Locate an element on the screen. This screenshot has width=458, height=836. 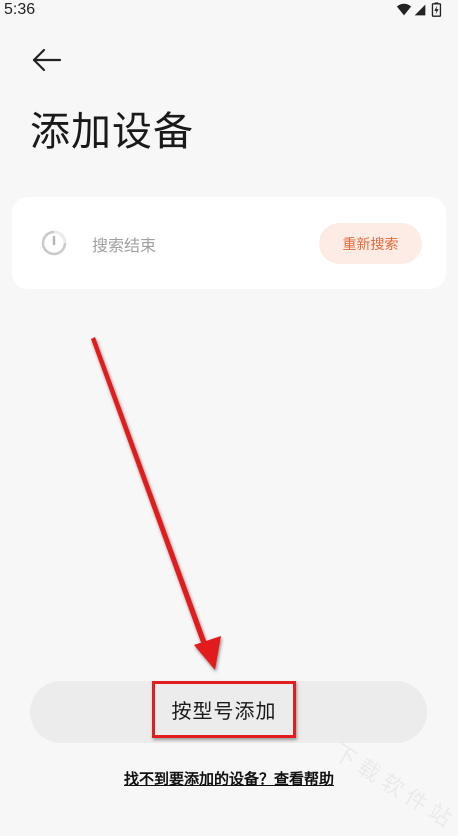
arrow-left-icon is located at coordinates (47, 60).